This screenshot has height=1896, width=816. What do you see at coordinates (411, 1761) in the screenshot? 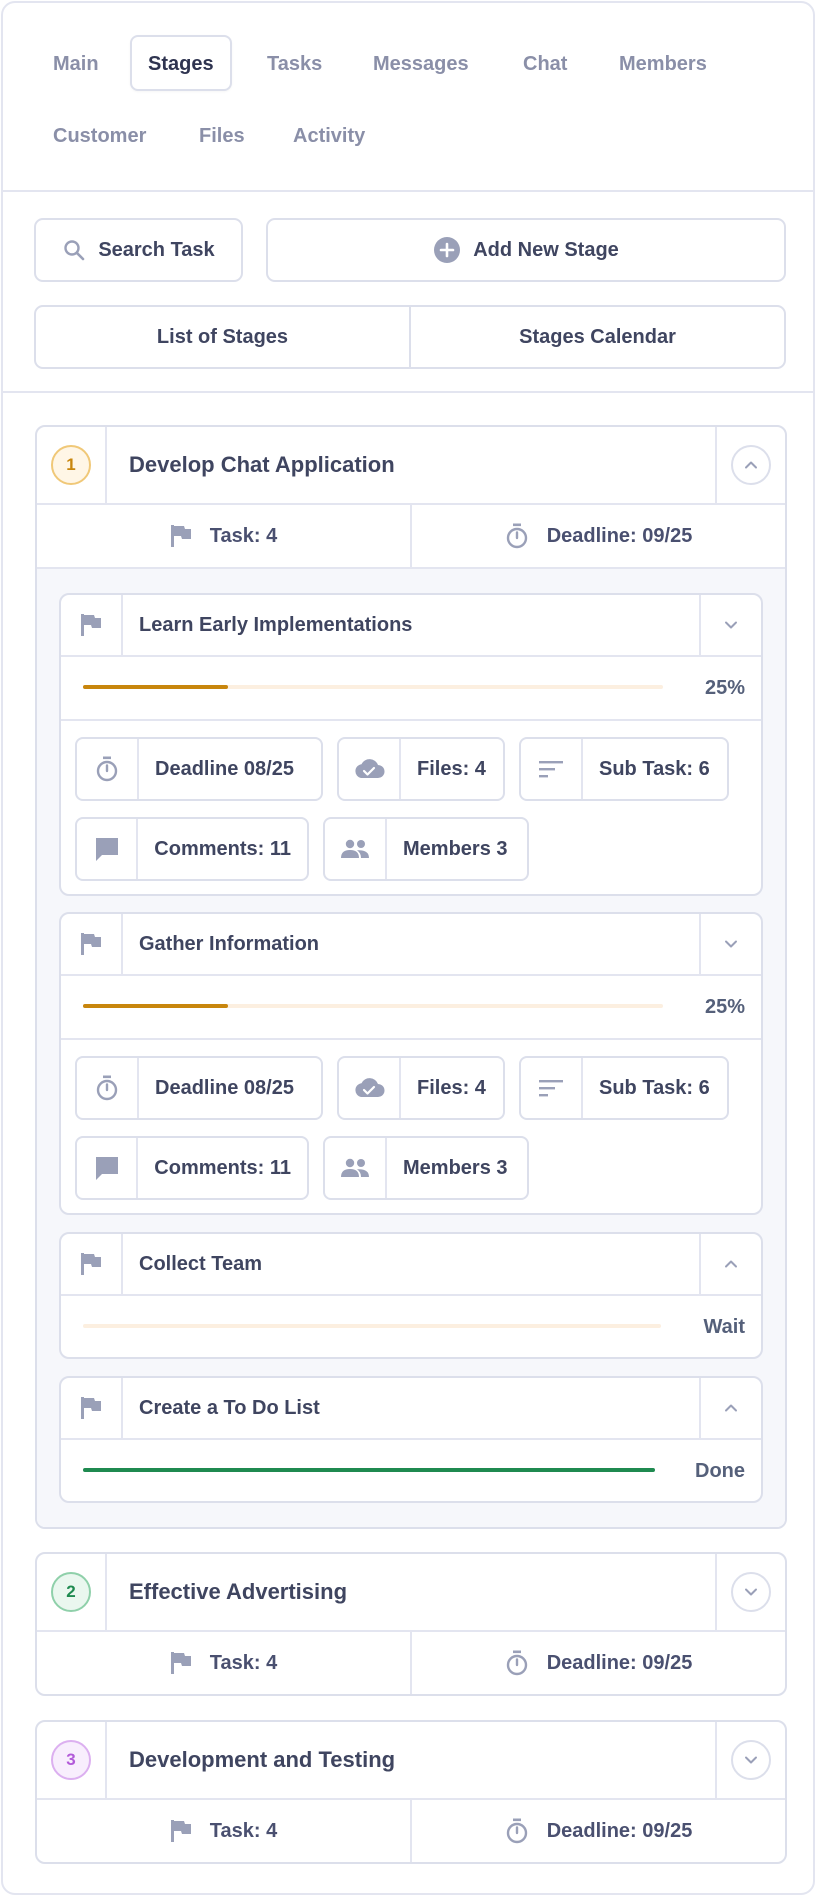
I see `stage-header: 3 Development and Testing` at bounding box center [411, 1761].